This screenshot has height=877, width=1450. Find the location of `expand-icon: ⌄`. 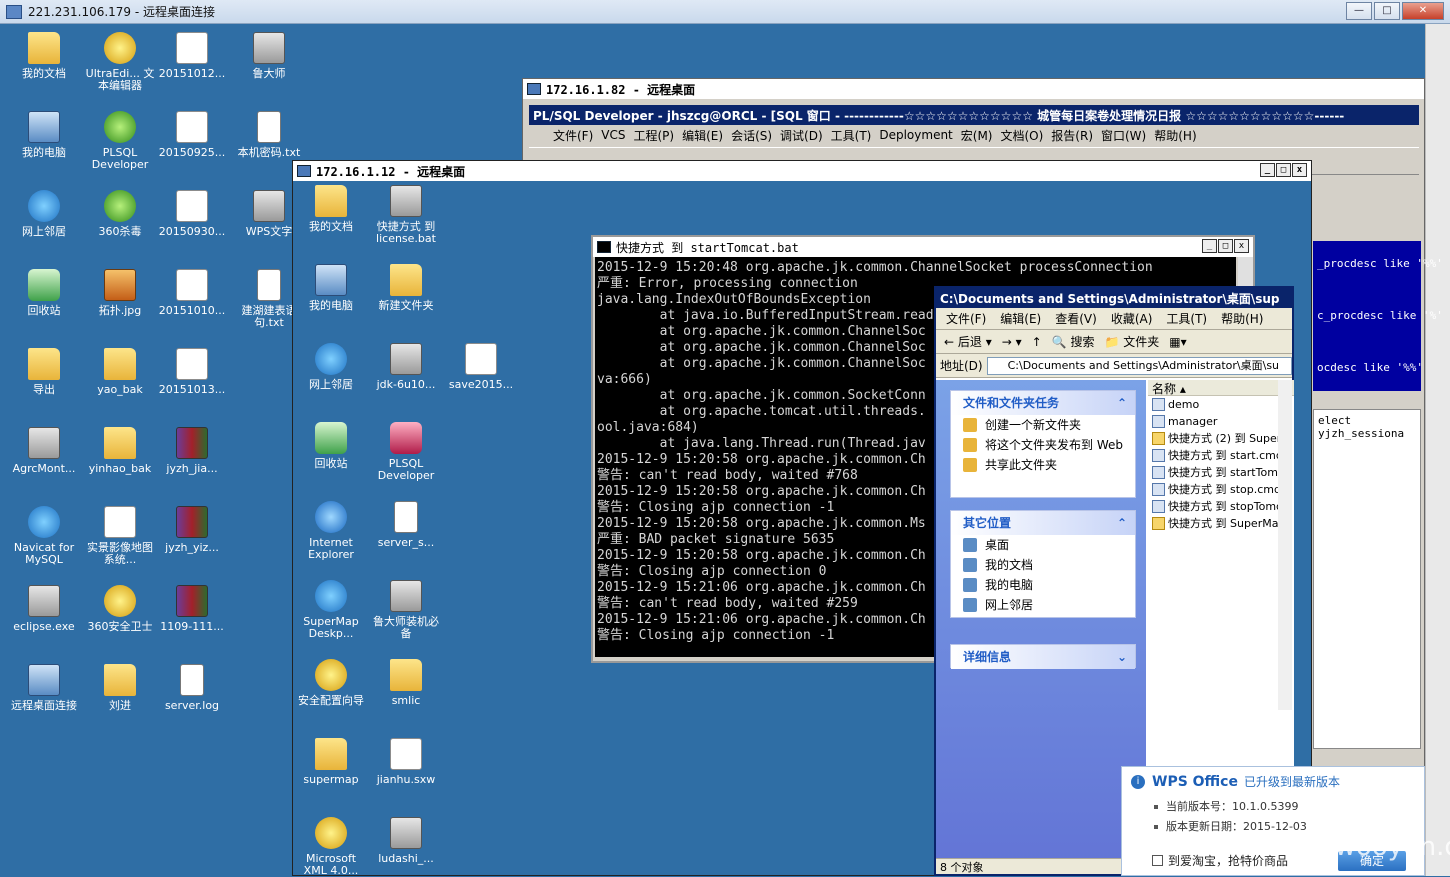

expand-icon: ⌄ is located at coordinates (1122, 657).